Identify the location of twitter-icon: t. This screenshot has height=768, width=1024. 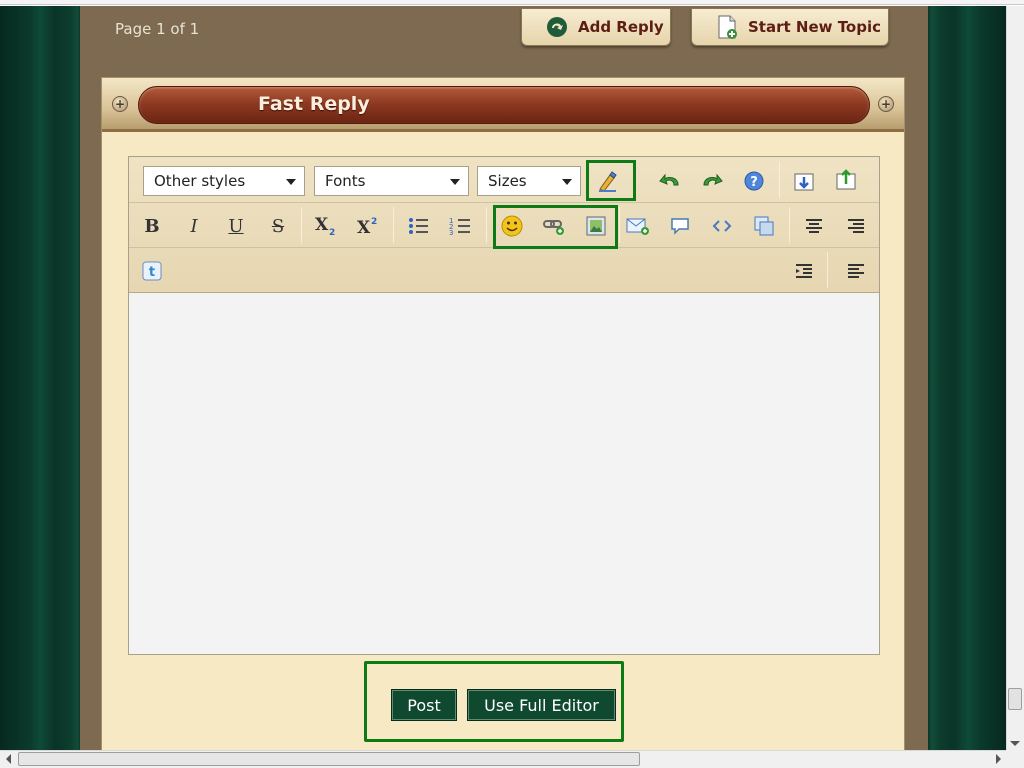
(152, 271).